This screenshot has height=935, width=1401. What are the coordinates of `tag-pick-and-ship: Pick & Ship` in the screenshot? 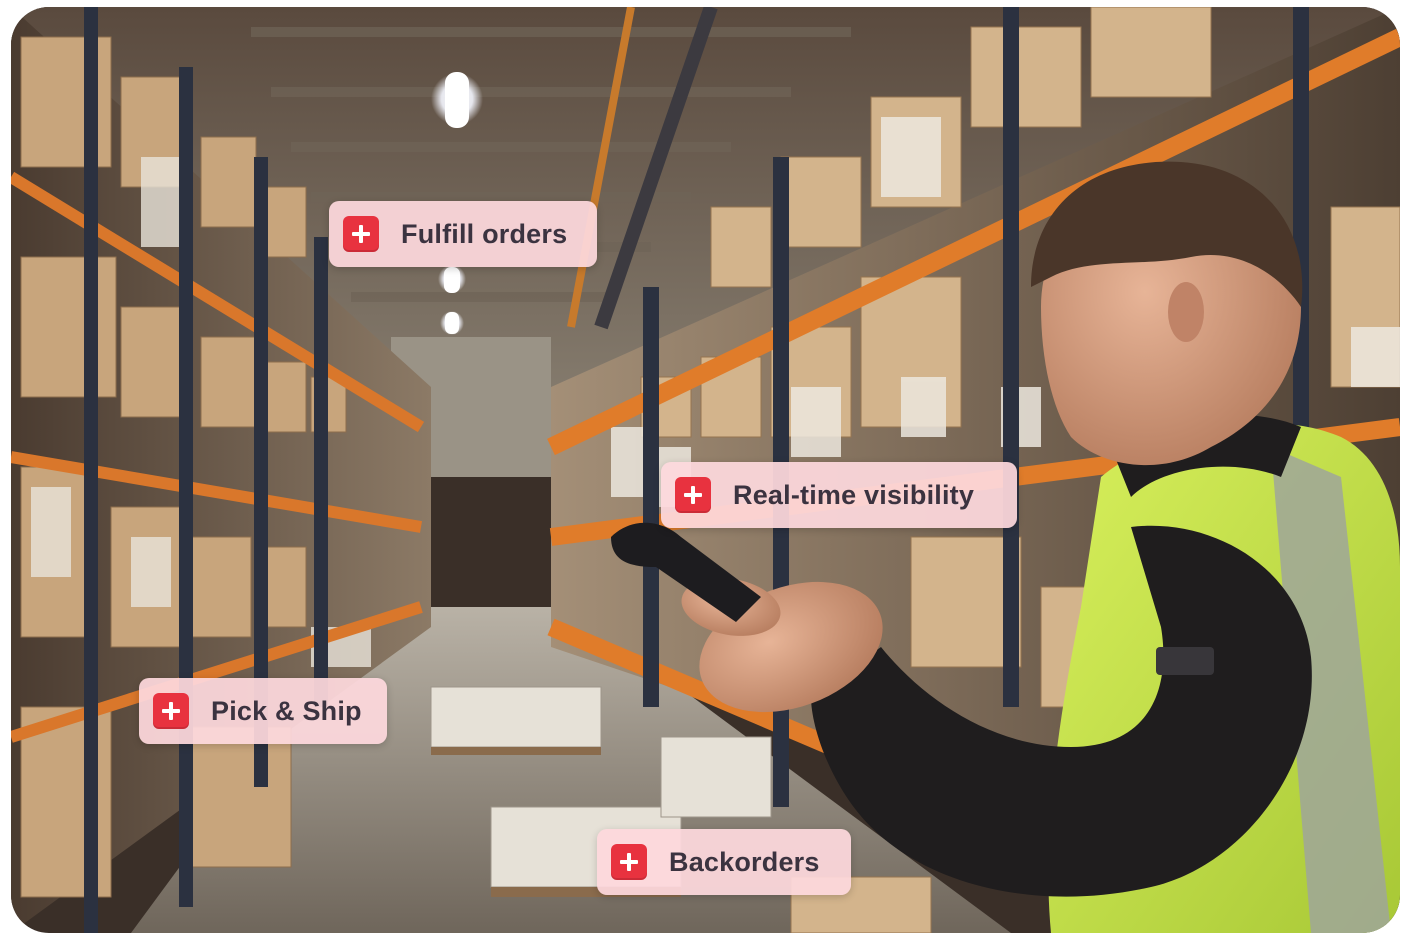 It's located at (263, 711).